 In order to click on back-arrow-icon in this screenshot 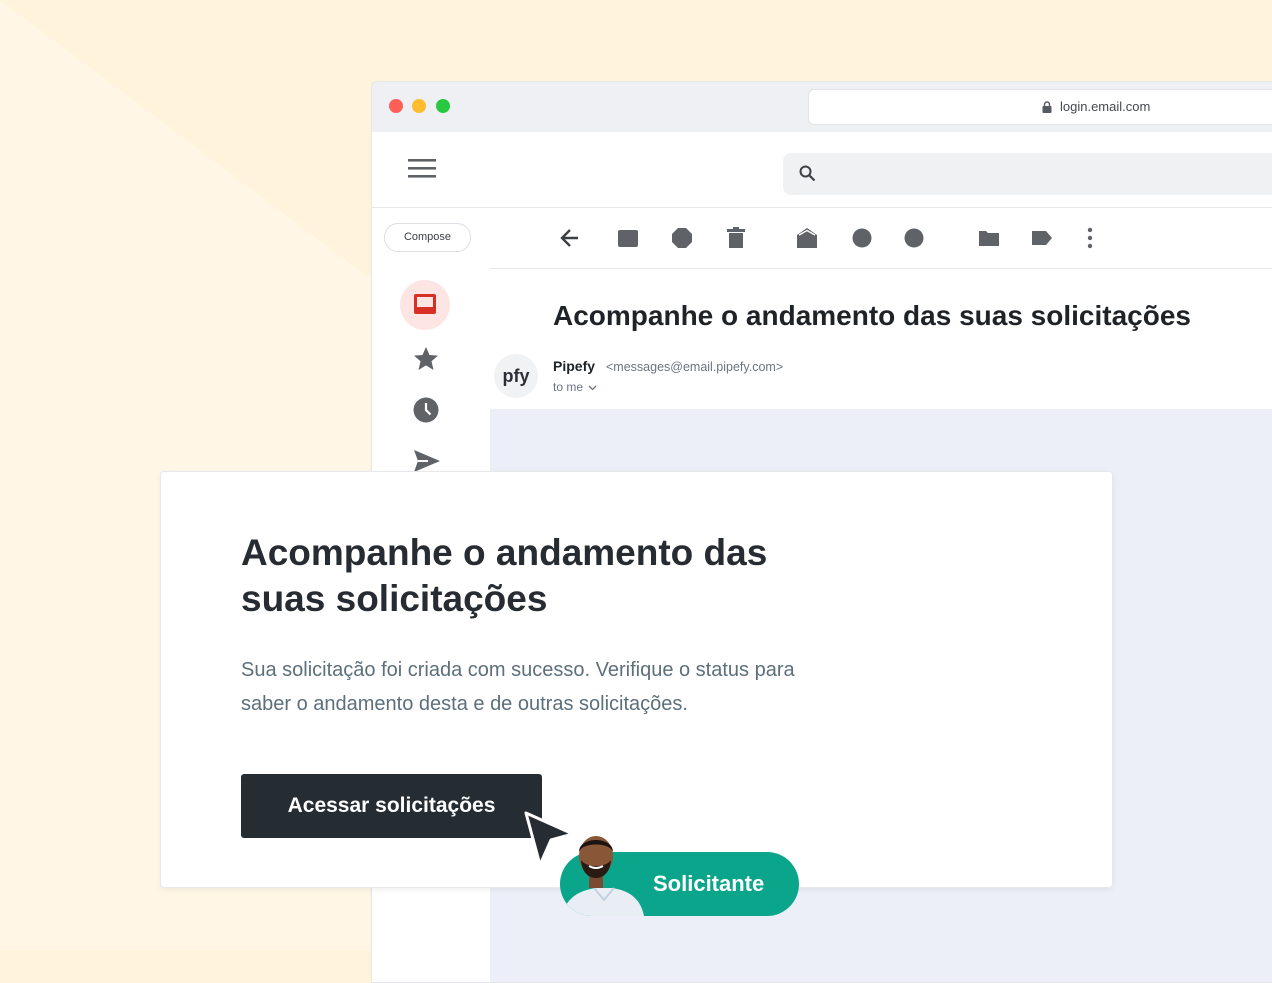, I will do `click(570, 238)`.